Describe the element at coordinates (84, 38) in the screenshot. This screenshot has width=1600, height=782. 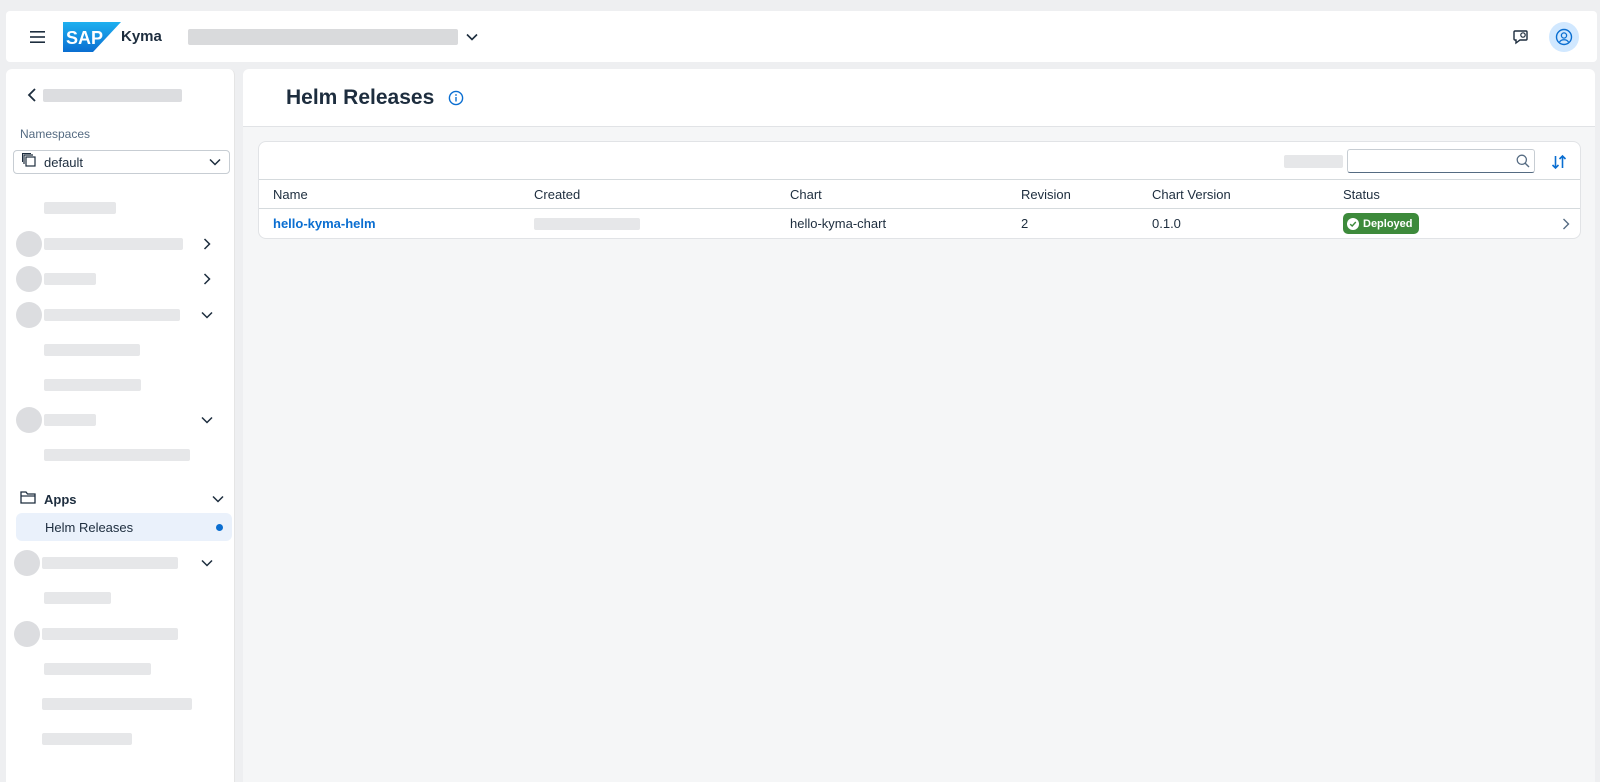
I see `sap-logo-text: SAP` at that location.